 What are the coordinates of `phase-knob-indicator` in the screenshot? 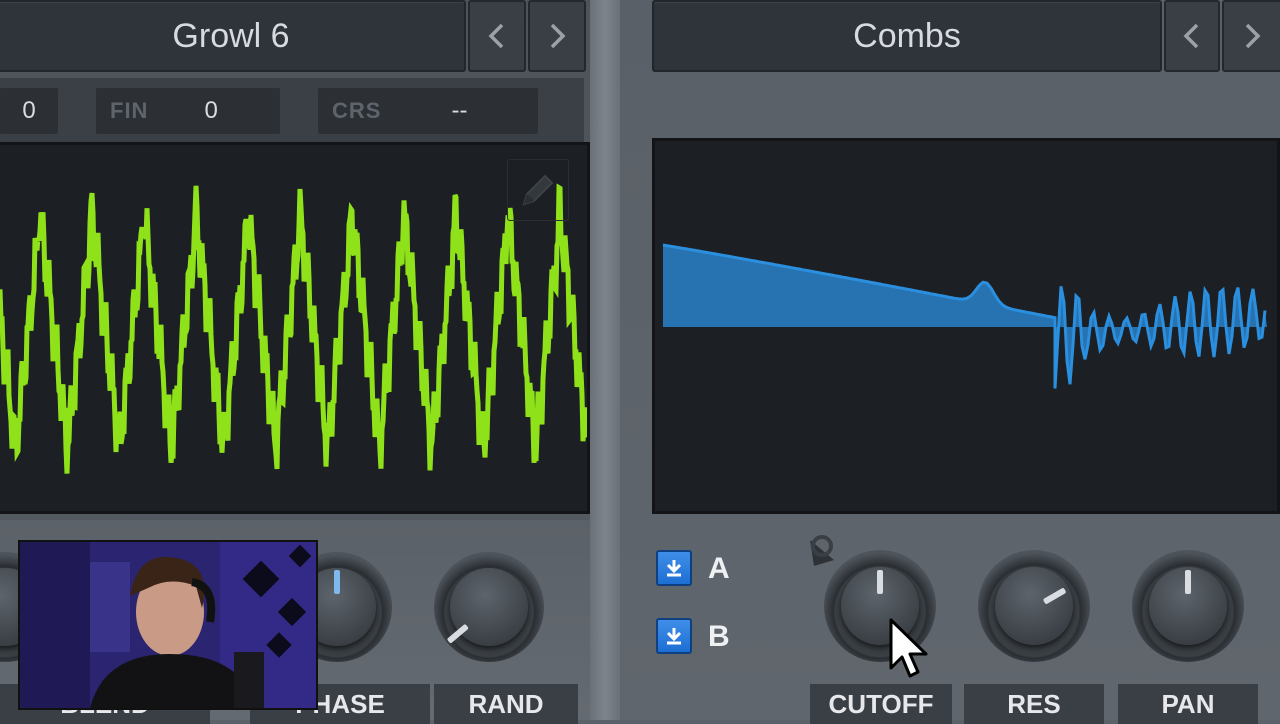 It's located at (337, 582).